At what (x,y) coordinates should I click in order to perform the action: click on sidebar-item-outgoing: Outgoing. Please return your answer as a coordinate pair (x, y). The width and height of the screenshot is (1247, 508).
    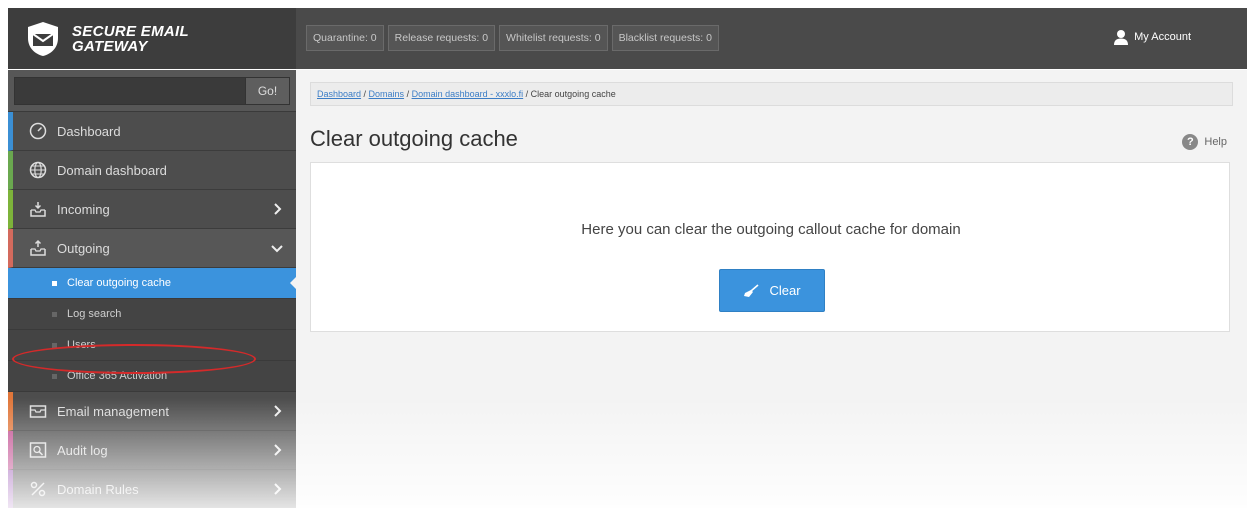
    Looking at the image, I should click on (152, 248).